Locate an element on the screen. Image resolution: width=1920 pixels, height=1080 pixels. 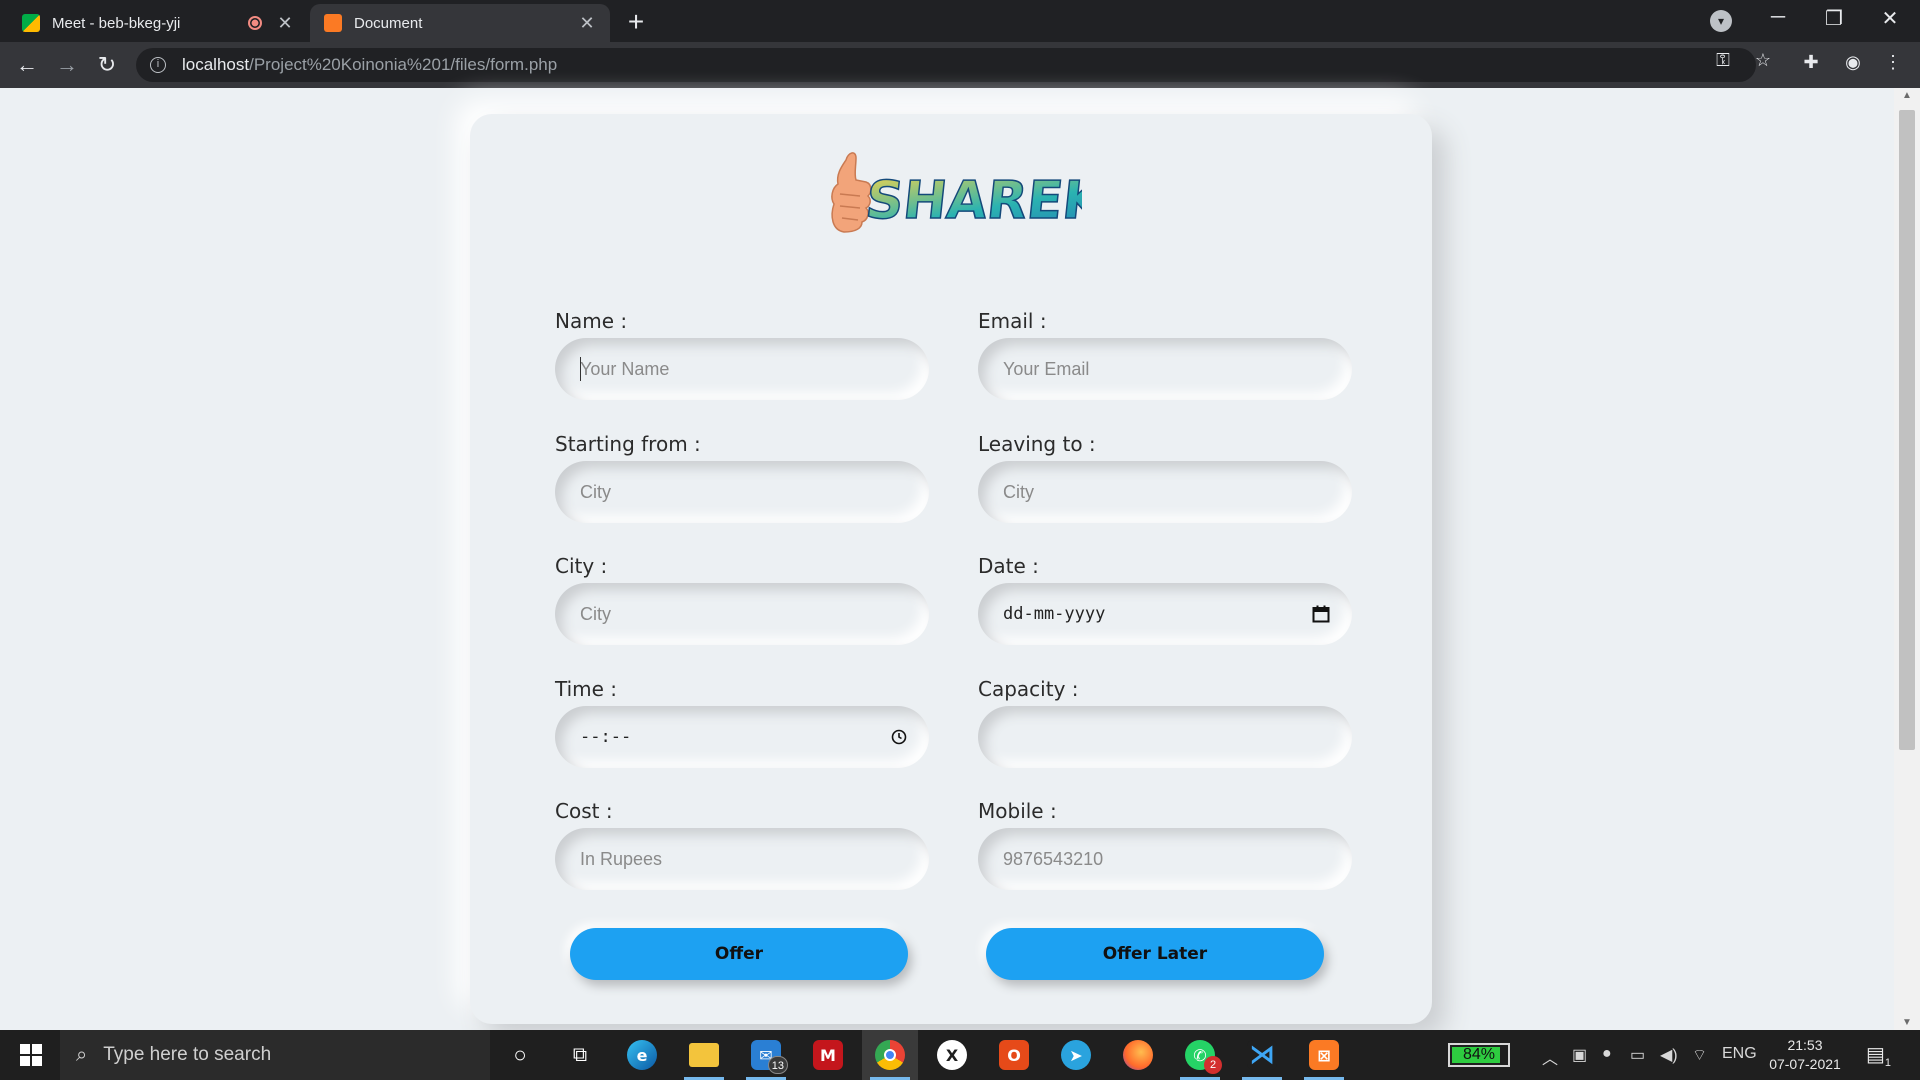
mail-badge: 13 is located at coordinates (777, 1065).